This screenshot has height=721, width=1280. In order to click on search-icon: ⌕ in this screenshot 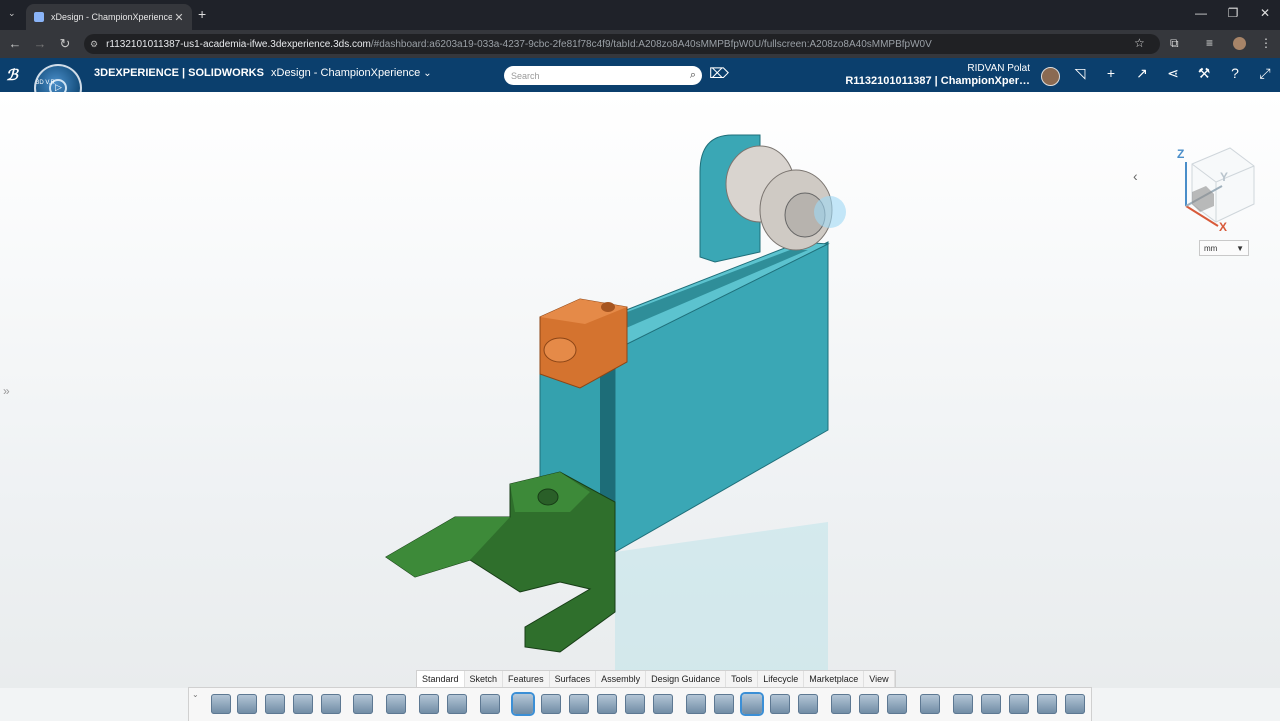, I will do `click(693, 75)`.